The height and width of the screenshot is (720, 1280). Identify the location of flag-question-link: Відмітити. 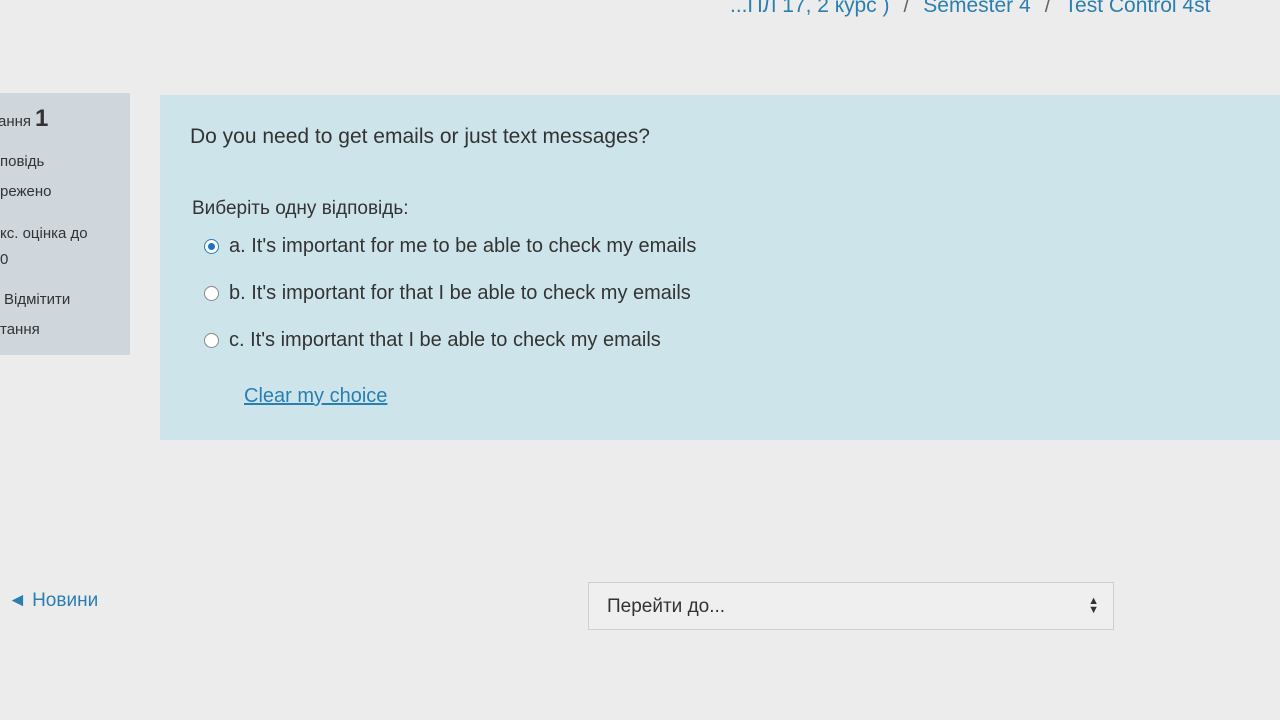
(37, 299).